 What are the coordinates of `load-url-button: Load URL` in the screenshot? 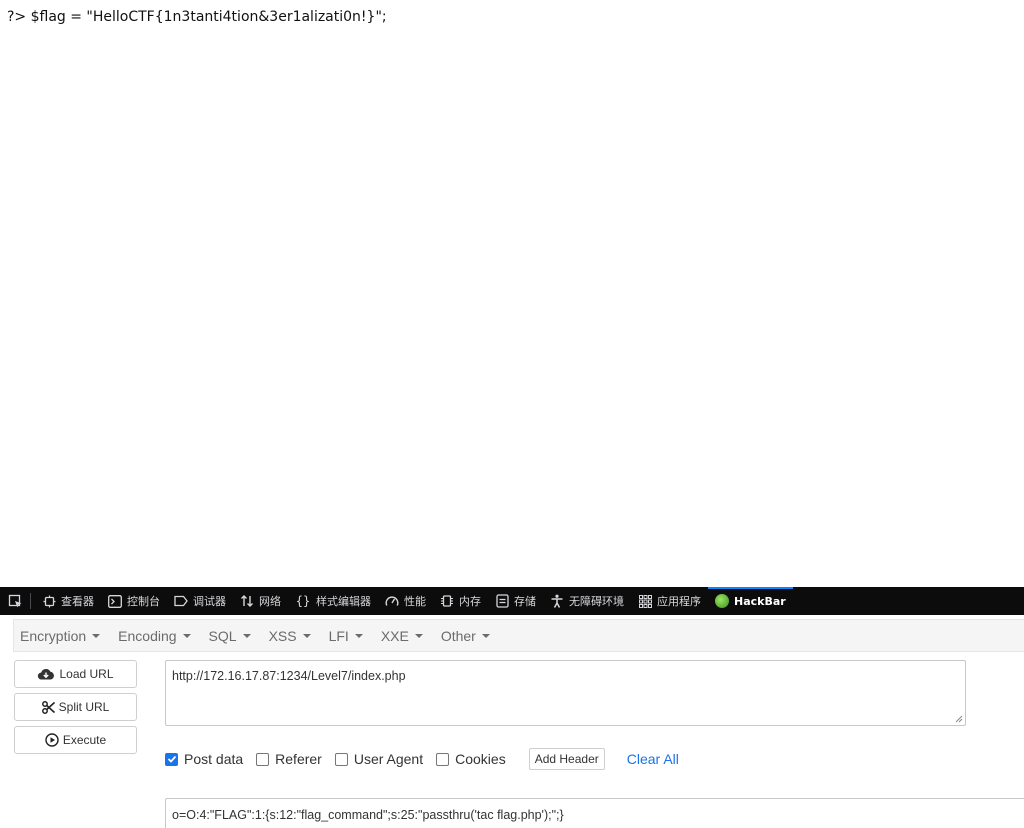 It's located at (75, 674).